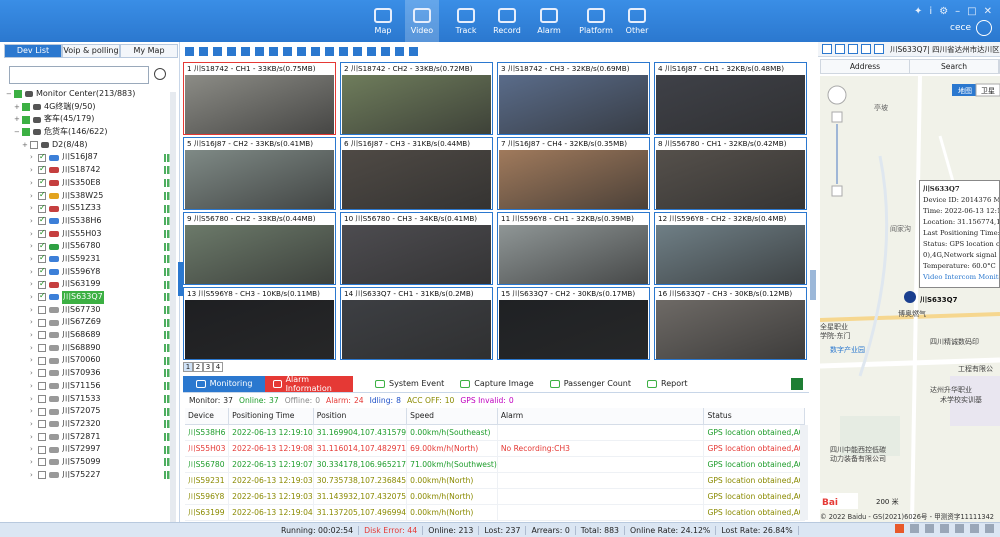 The height and width of the screenshot is (537, 1000). Describe the element at coordinates (879, 49) in the screenshot. I see `close-map-icon` at that location.